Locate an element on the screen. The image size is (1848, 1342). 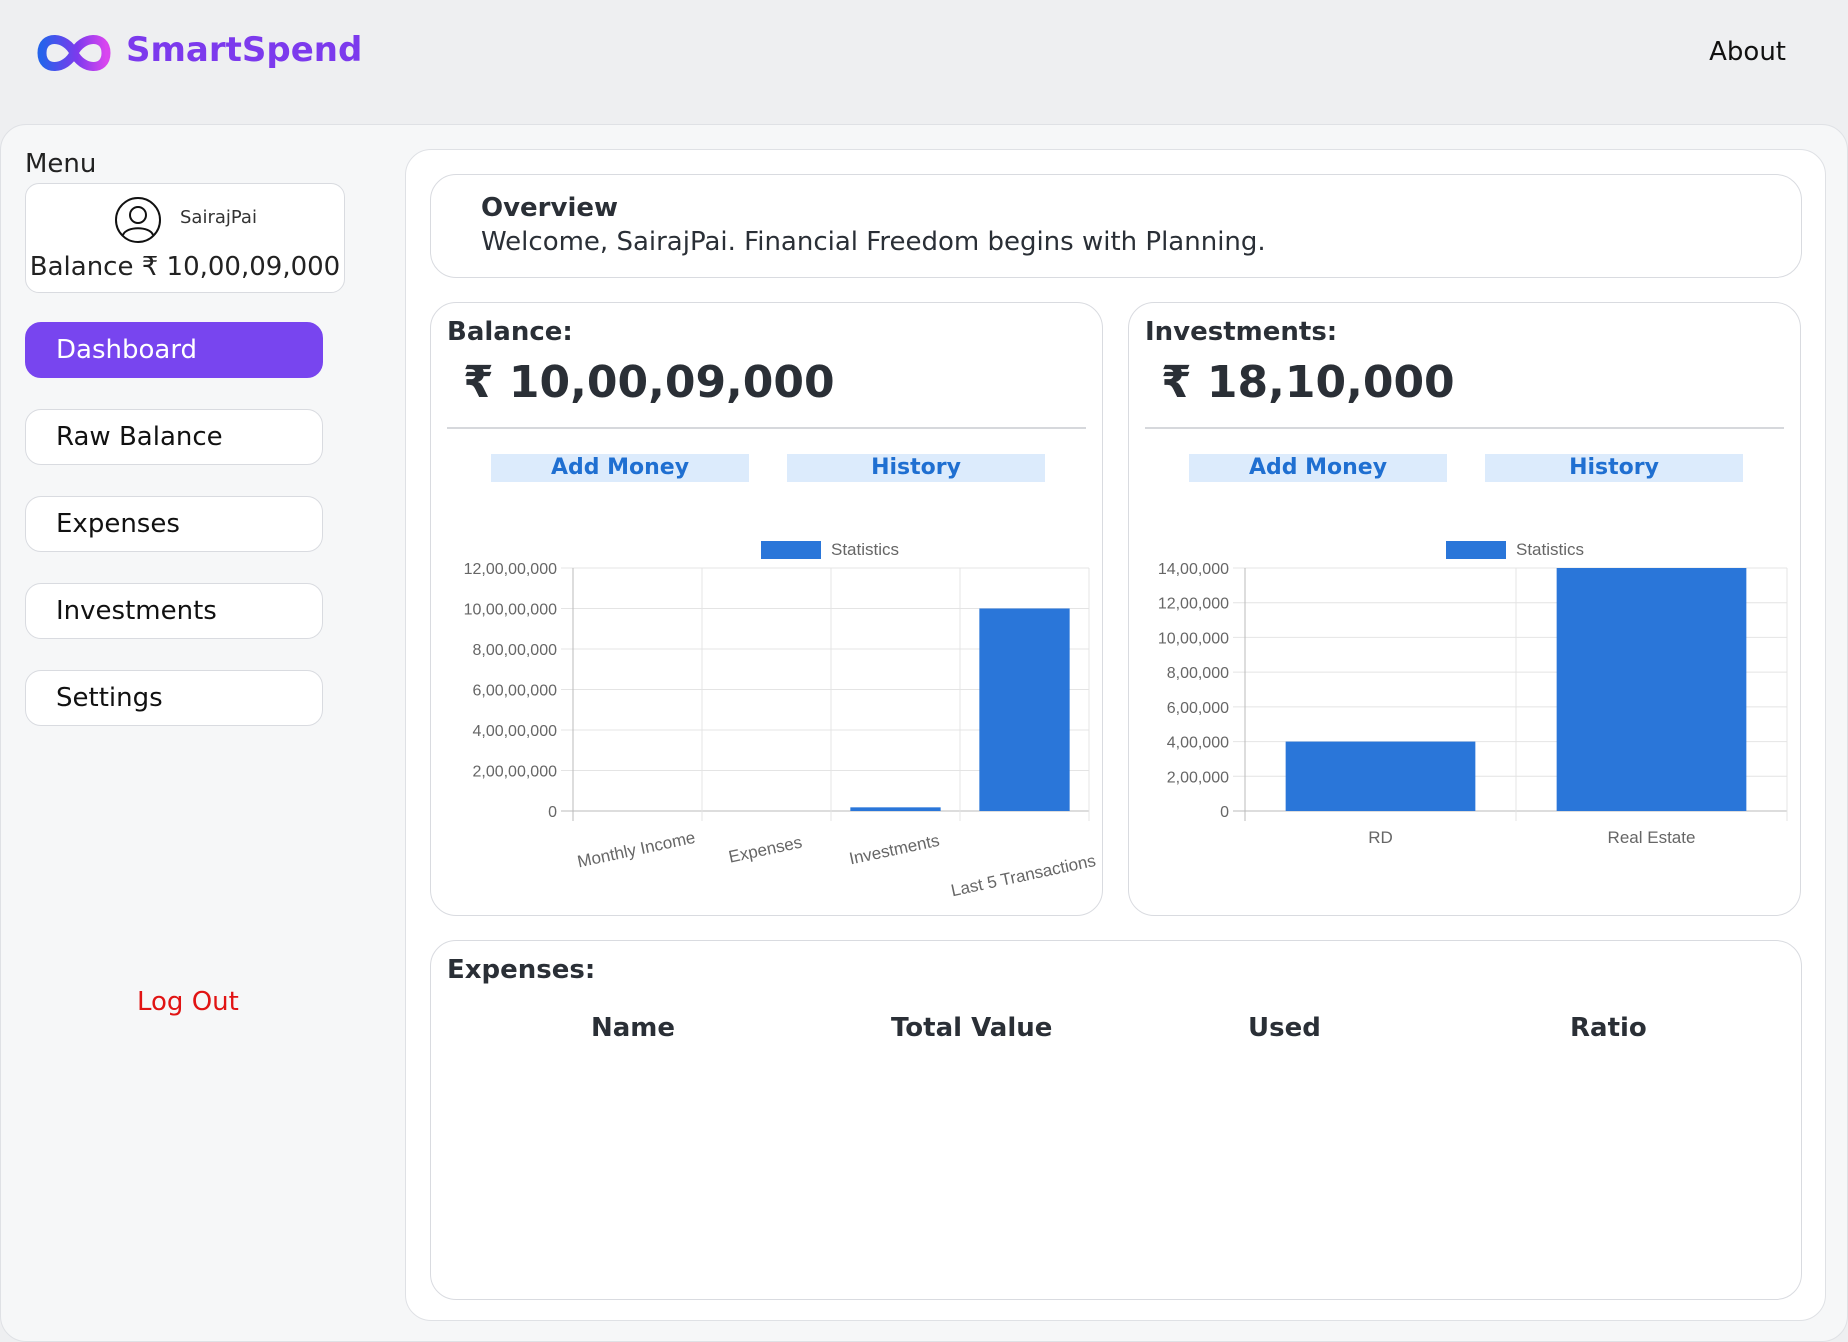
y-tick-label: 2,00,00,000 is located at coordinates (514, 772).